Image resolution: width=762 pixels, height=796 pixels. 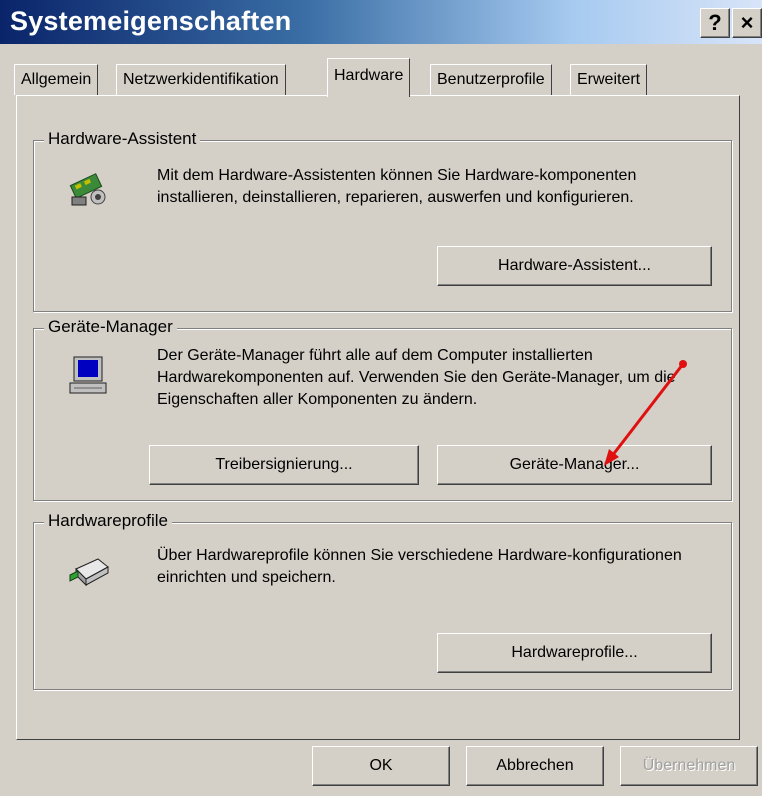 What do you see at coordinates (369, 77) in the screenshot?
I see `tab-hardware: Hardware` at bounding box center [369, 77].